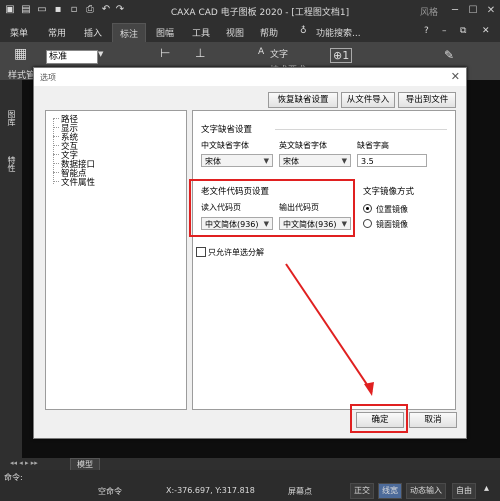 The image size is (500, 501). I want to click on tab-nav-icons: ◂◂ ◂ ▸ ▸▸, so click(24, 463).